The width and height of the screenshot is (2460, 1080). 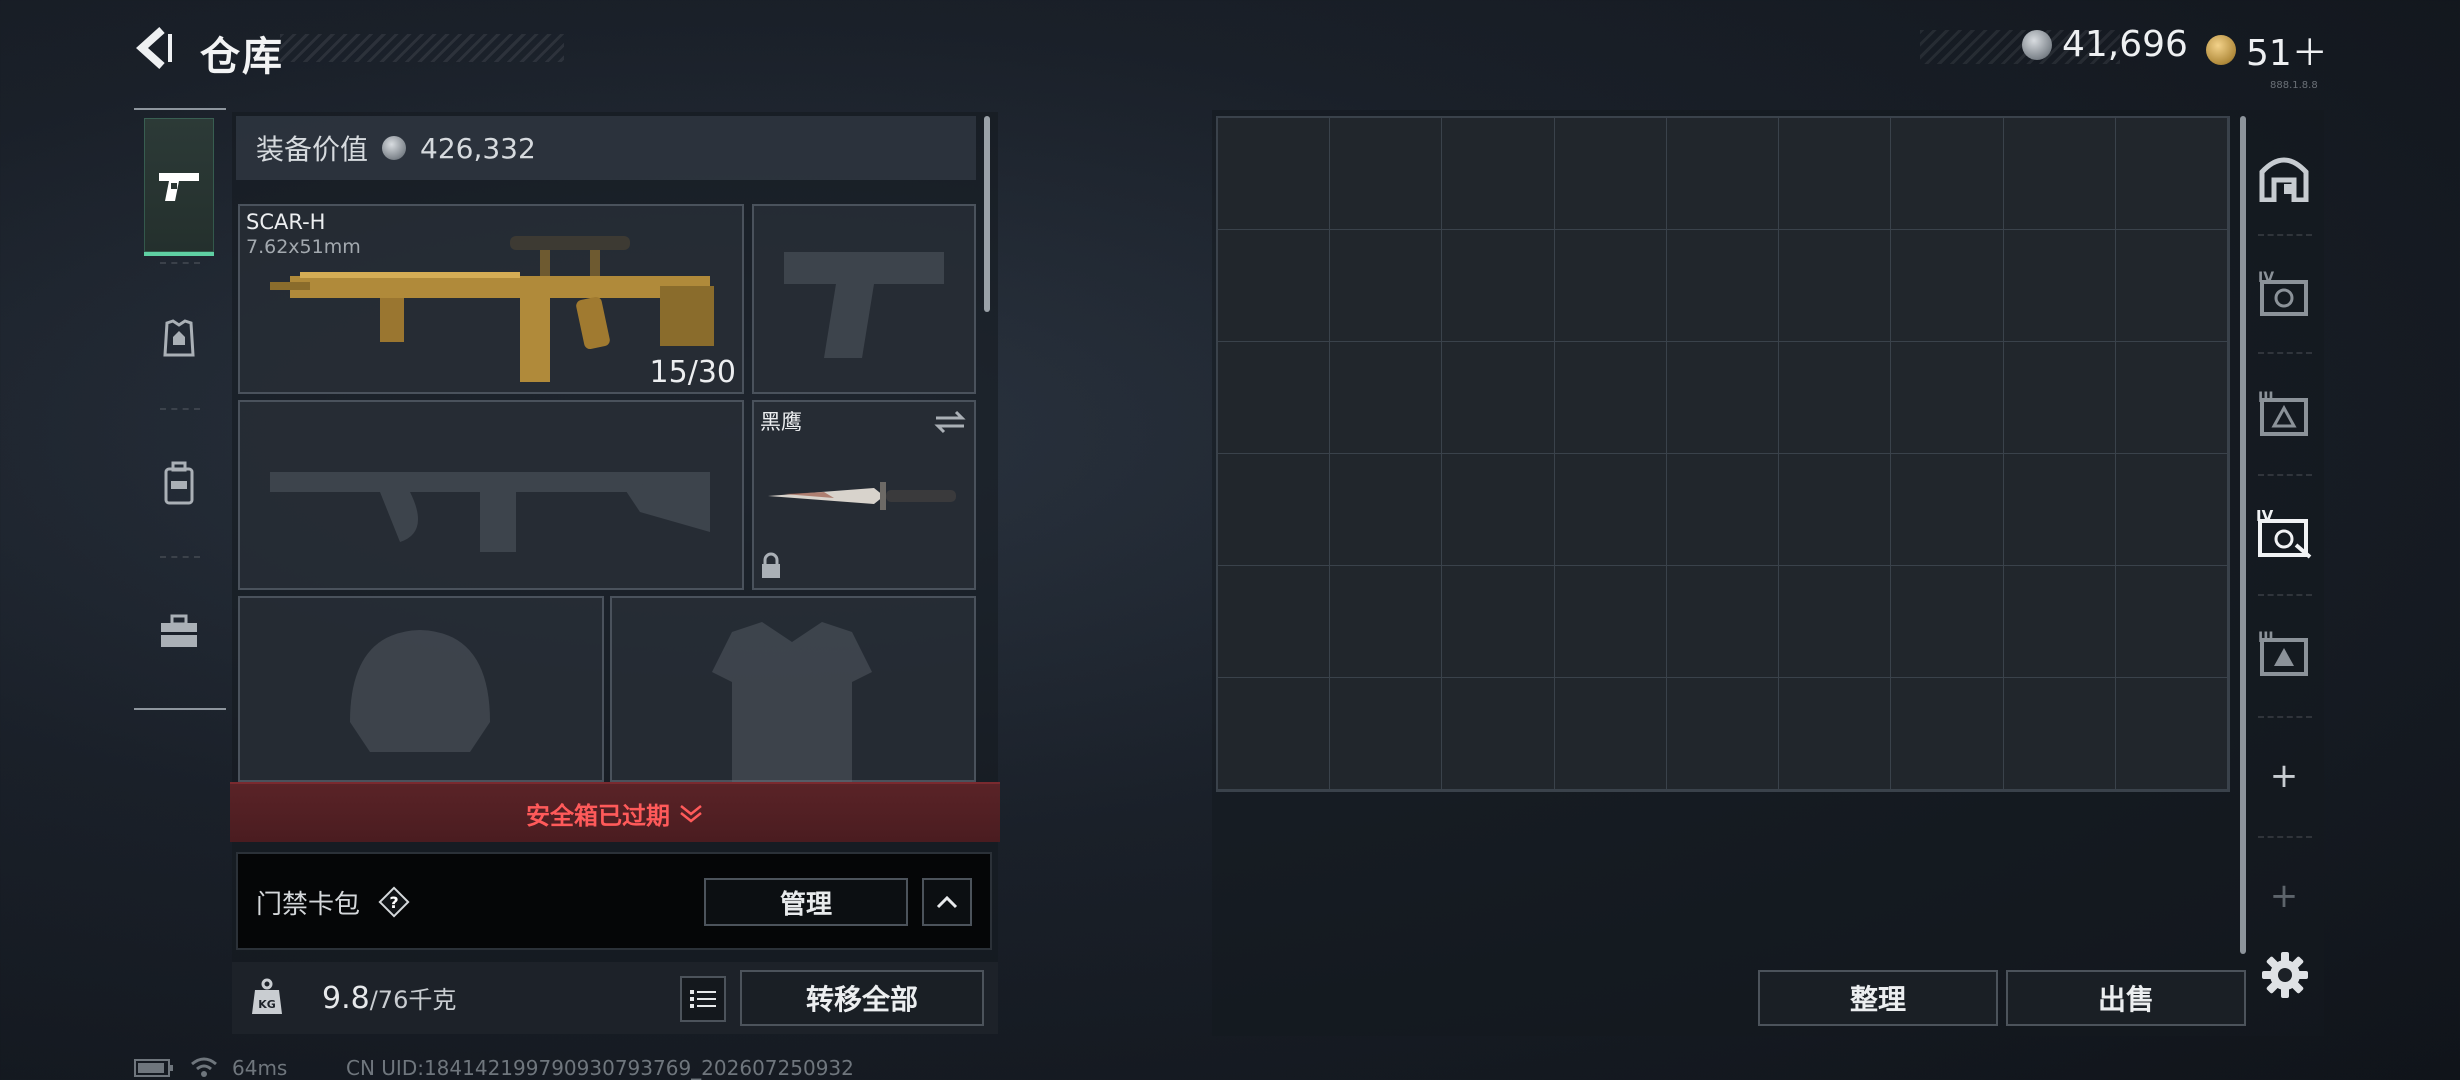 I want to click on combat-knife-image, so click(x=862, y=496).